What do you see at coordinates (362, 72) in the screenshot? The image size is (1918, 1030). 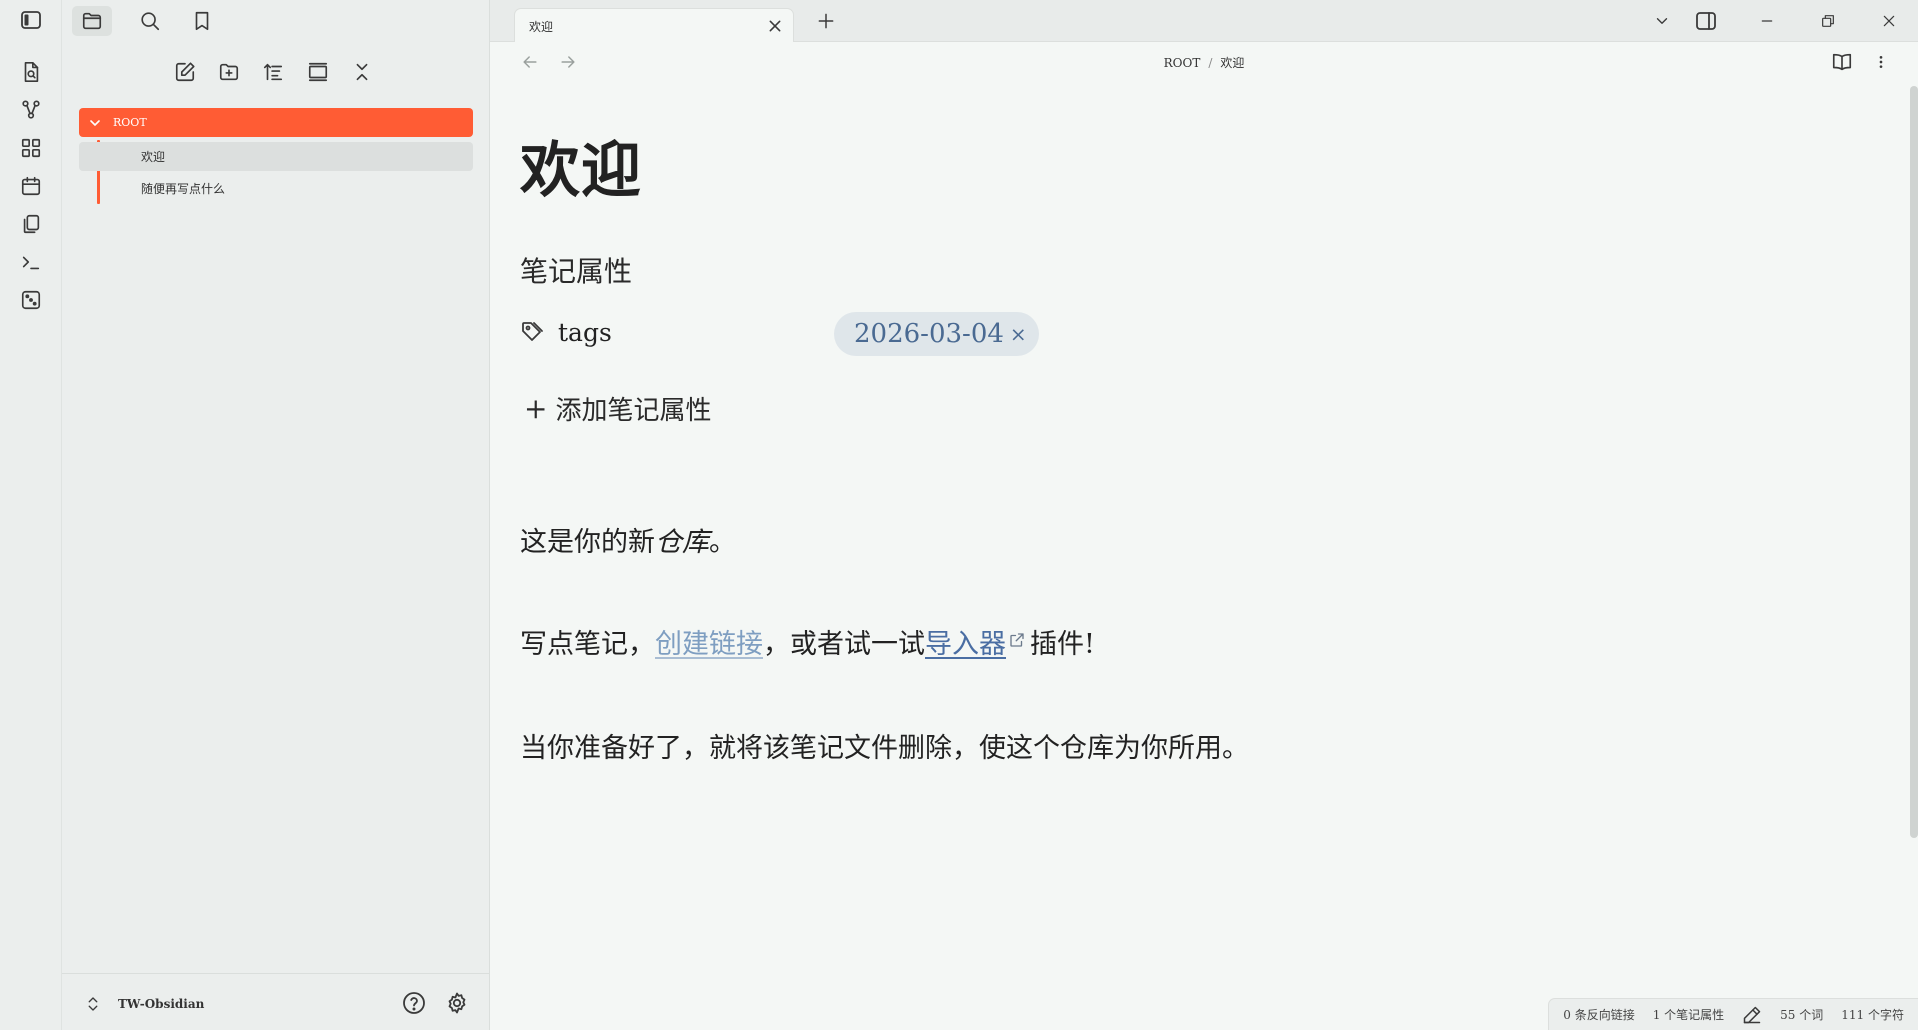 I see `collapse-all-icon` at bounding box center [362, 72].